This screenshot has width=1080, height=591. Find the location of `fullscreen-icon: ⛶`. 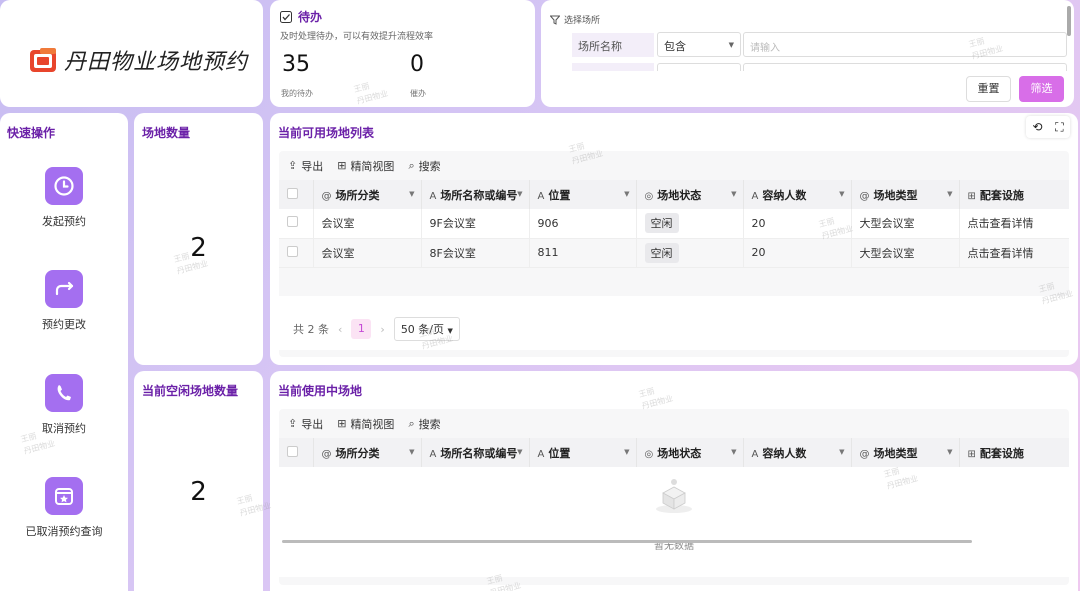

fullscreen-icon: ⛶ is located at coordinates (1059, 127).